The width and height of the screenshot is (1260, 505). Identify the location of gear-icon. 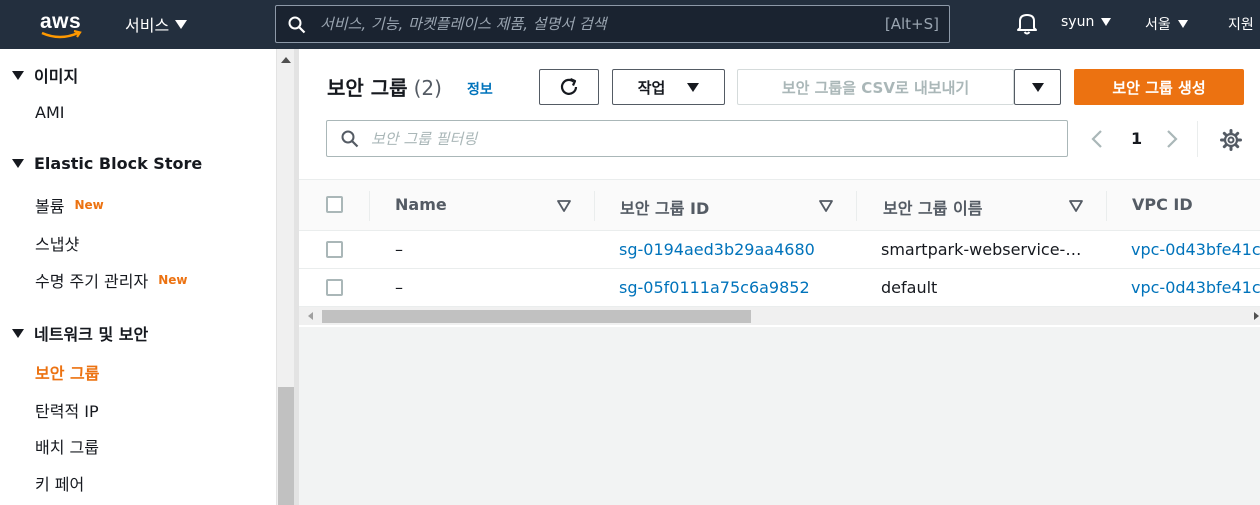
(1231, 140).